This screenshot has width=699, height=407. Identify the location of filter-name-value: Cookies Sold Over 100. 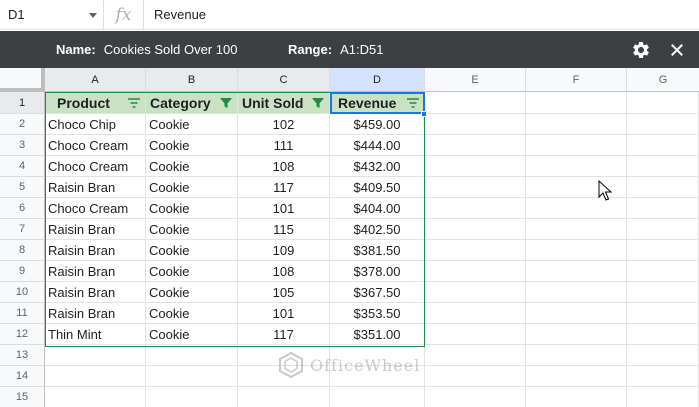
(171, 49).